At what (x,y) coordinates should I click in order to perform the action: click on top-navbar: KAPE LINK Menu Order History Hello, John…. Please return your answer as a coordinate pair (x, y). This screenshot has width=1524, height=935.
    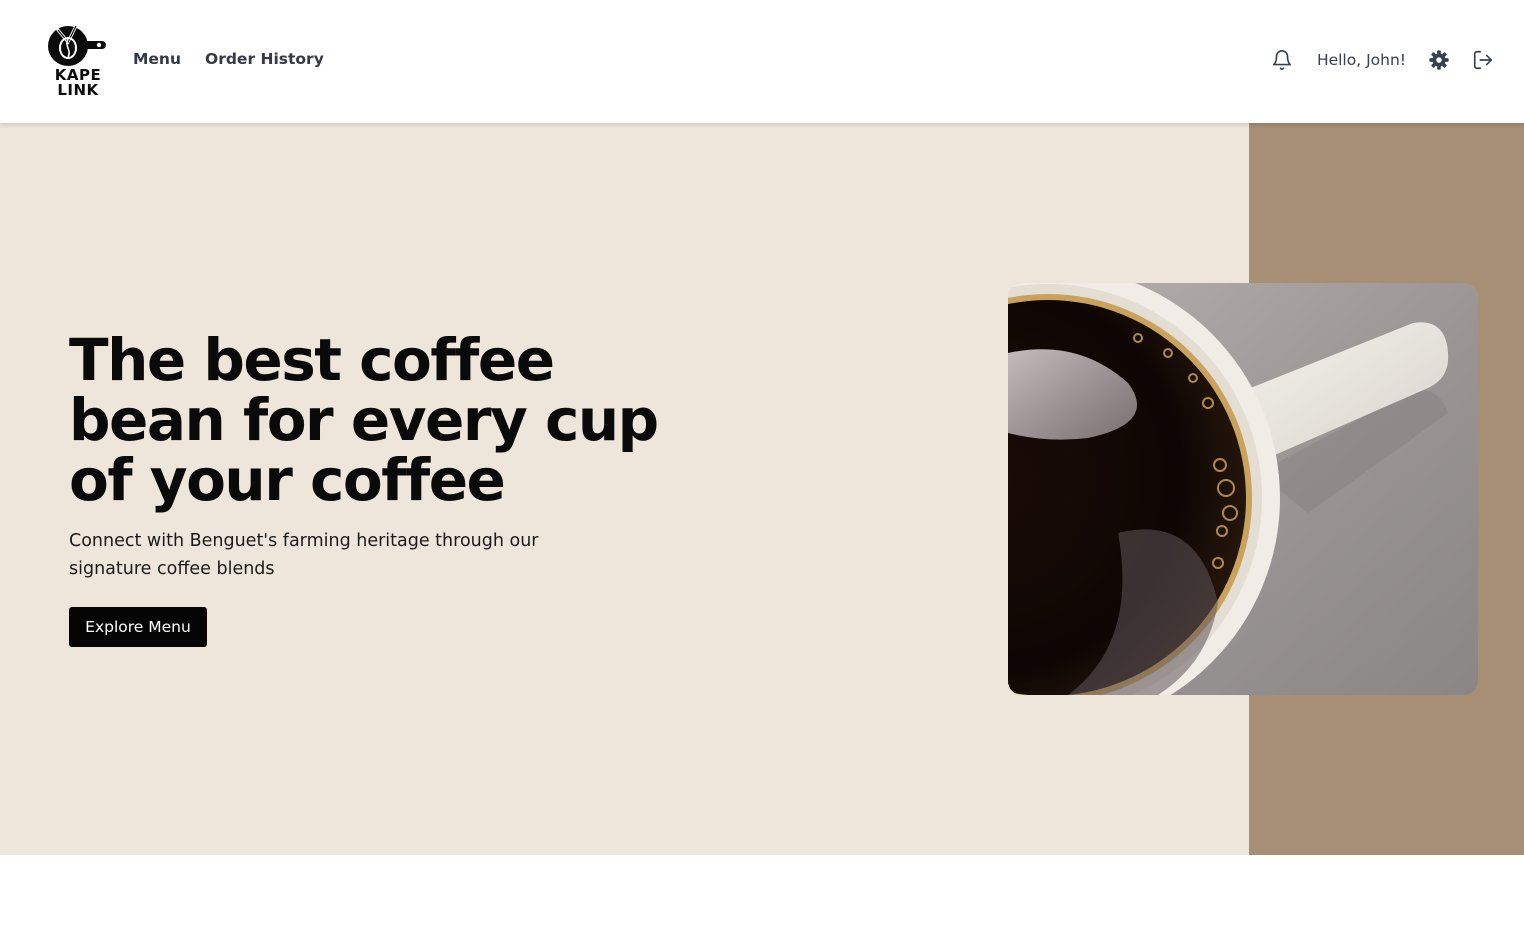
    Looking at the image, I should click on (762, 61).